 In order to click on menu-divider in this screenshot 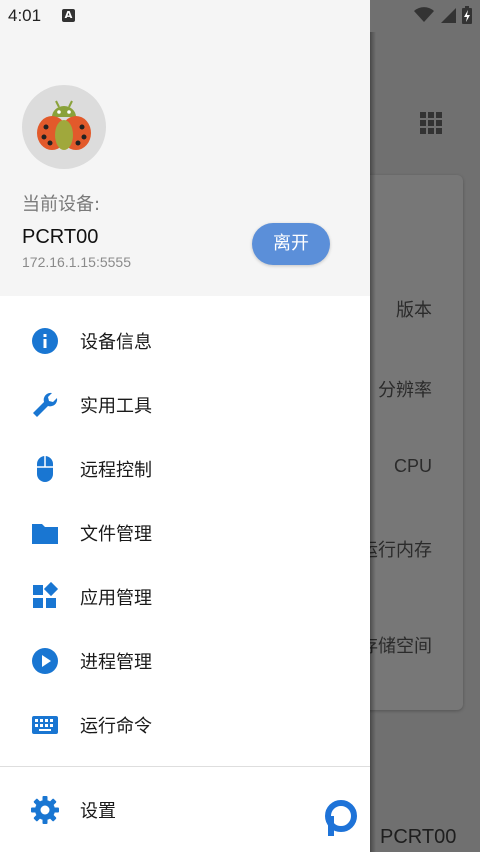, I will do `click(185, 766)`.